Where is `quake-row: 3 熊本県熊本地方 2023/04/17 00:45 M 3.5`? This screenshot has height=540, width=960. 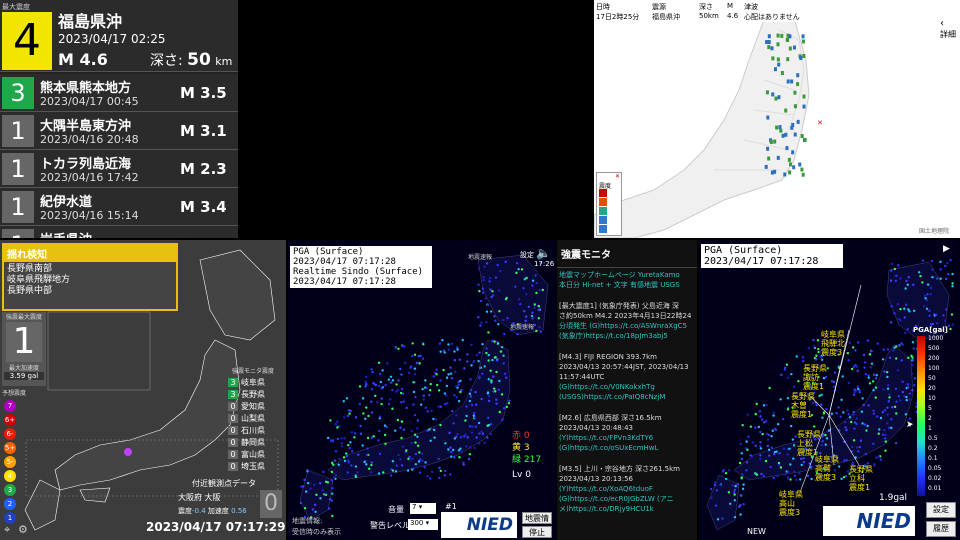
quake-row: 3 熊本県熊本地方 2023/04/17 00:45 M 3.5 is located at coordinates (119, 93).